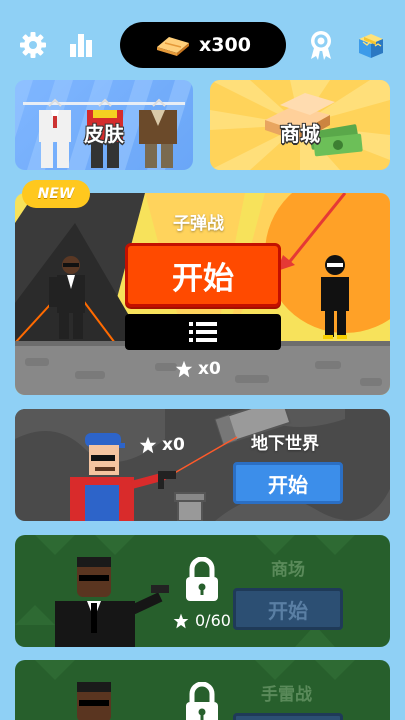  What do you see at coordinates (225, 45) in the screenshot?
I see `coin-value: x300` at bounding box center [225, 45].